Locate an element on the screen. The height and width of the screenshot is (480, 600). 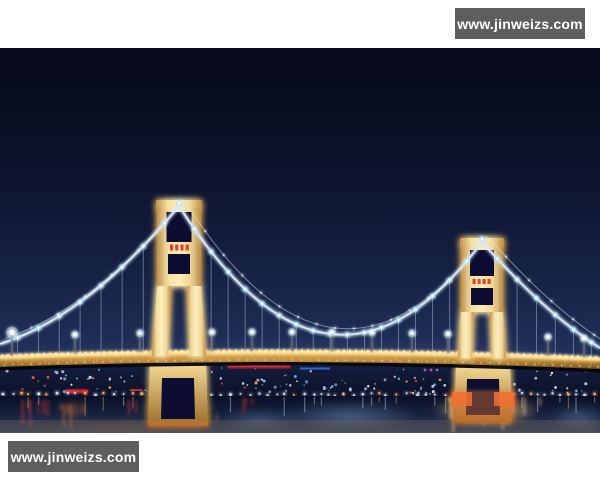
watermark-bottom-left: www.jinweizs.com is located at coordinates (73, 456).